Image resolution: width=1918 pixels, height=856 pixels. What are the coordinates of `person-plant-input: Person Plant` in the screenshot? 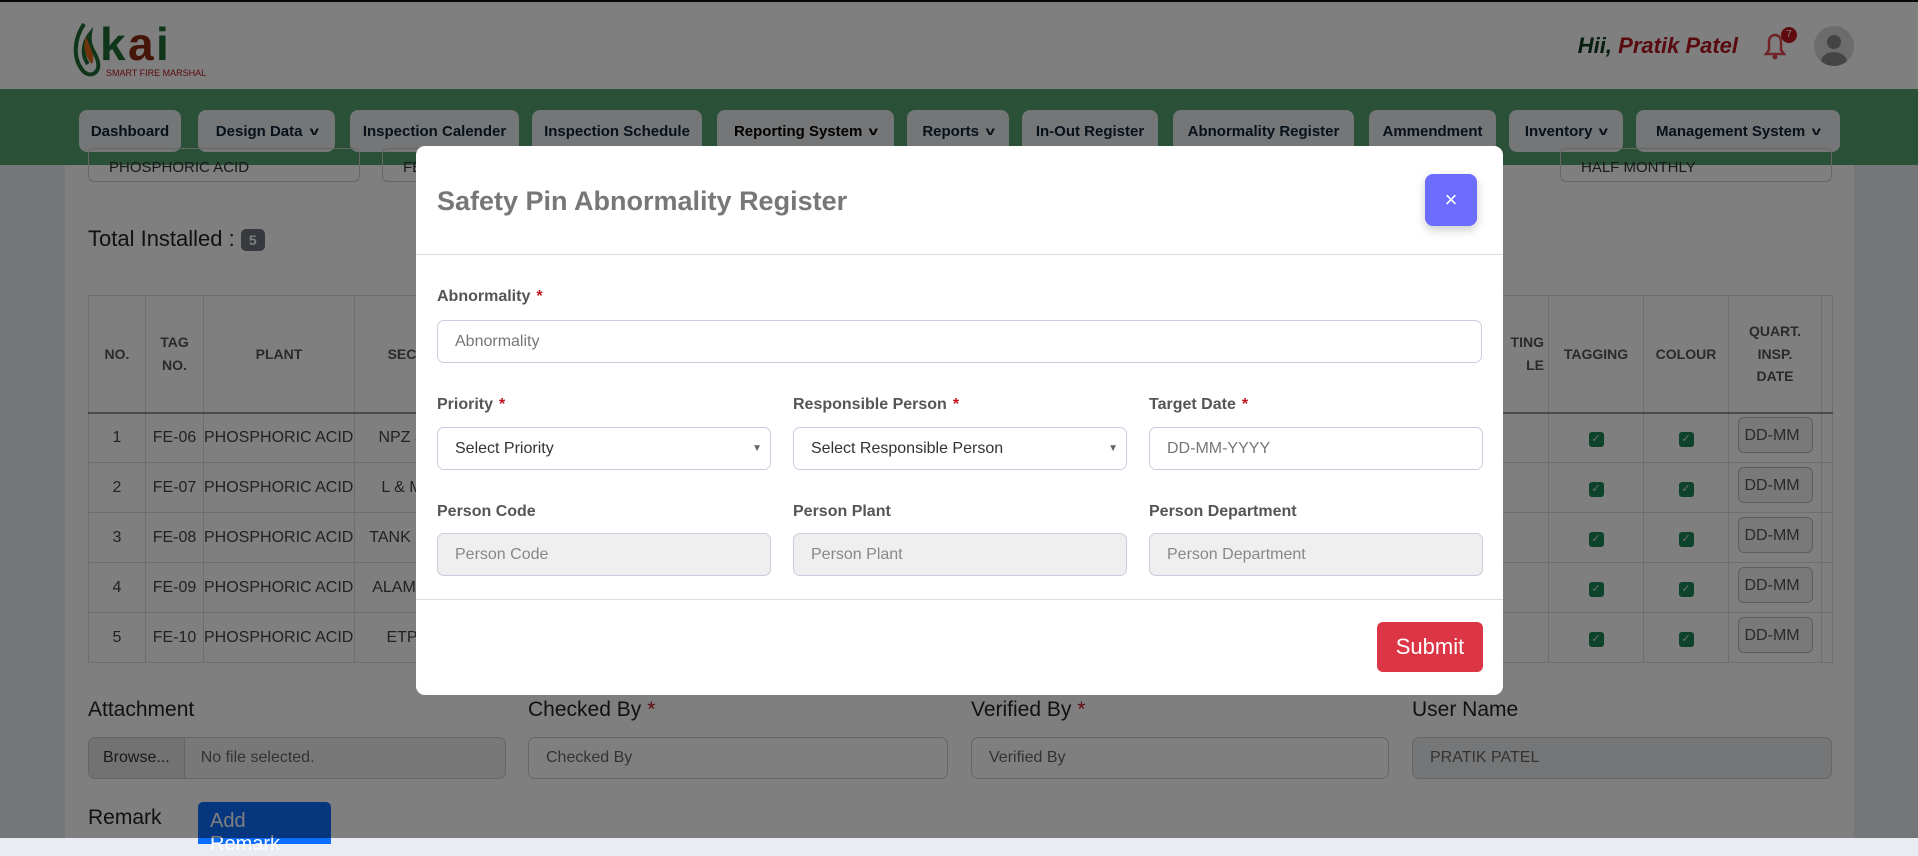 It's located at (960, 554).